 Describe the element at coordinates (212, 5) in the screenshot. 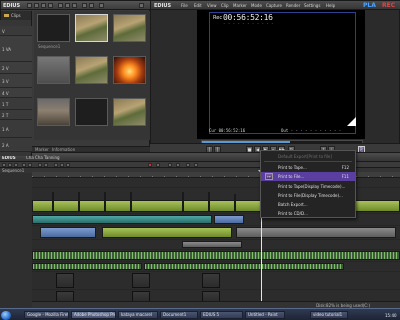

I see `menu-view: View` at that location.